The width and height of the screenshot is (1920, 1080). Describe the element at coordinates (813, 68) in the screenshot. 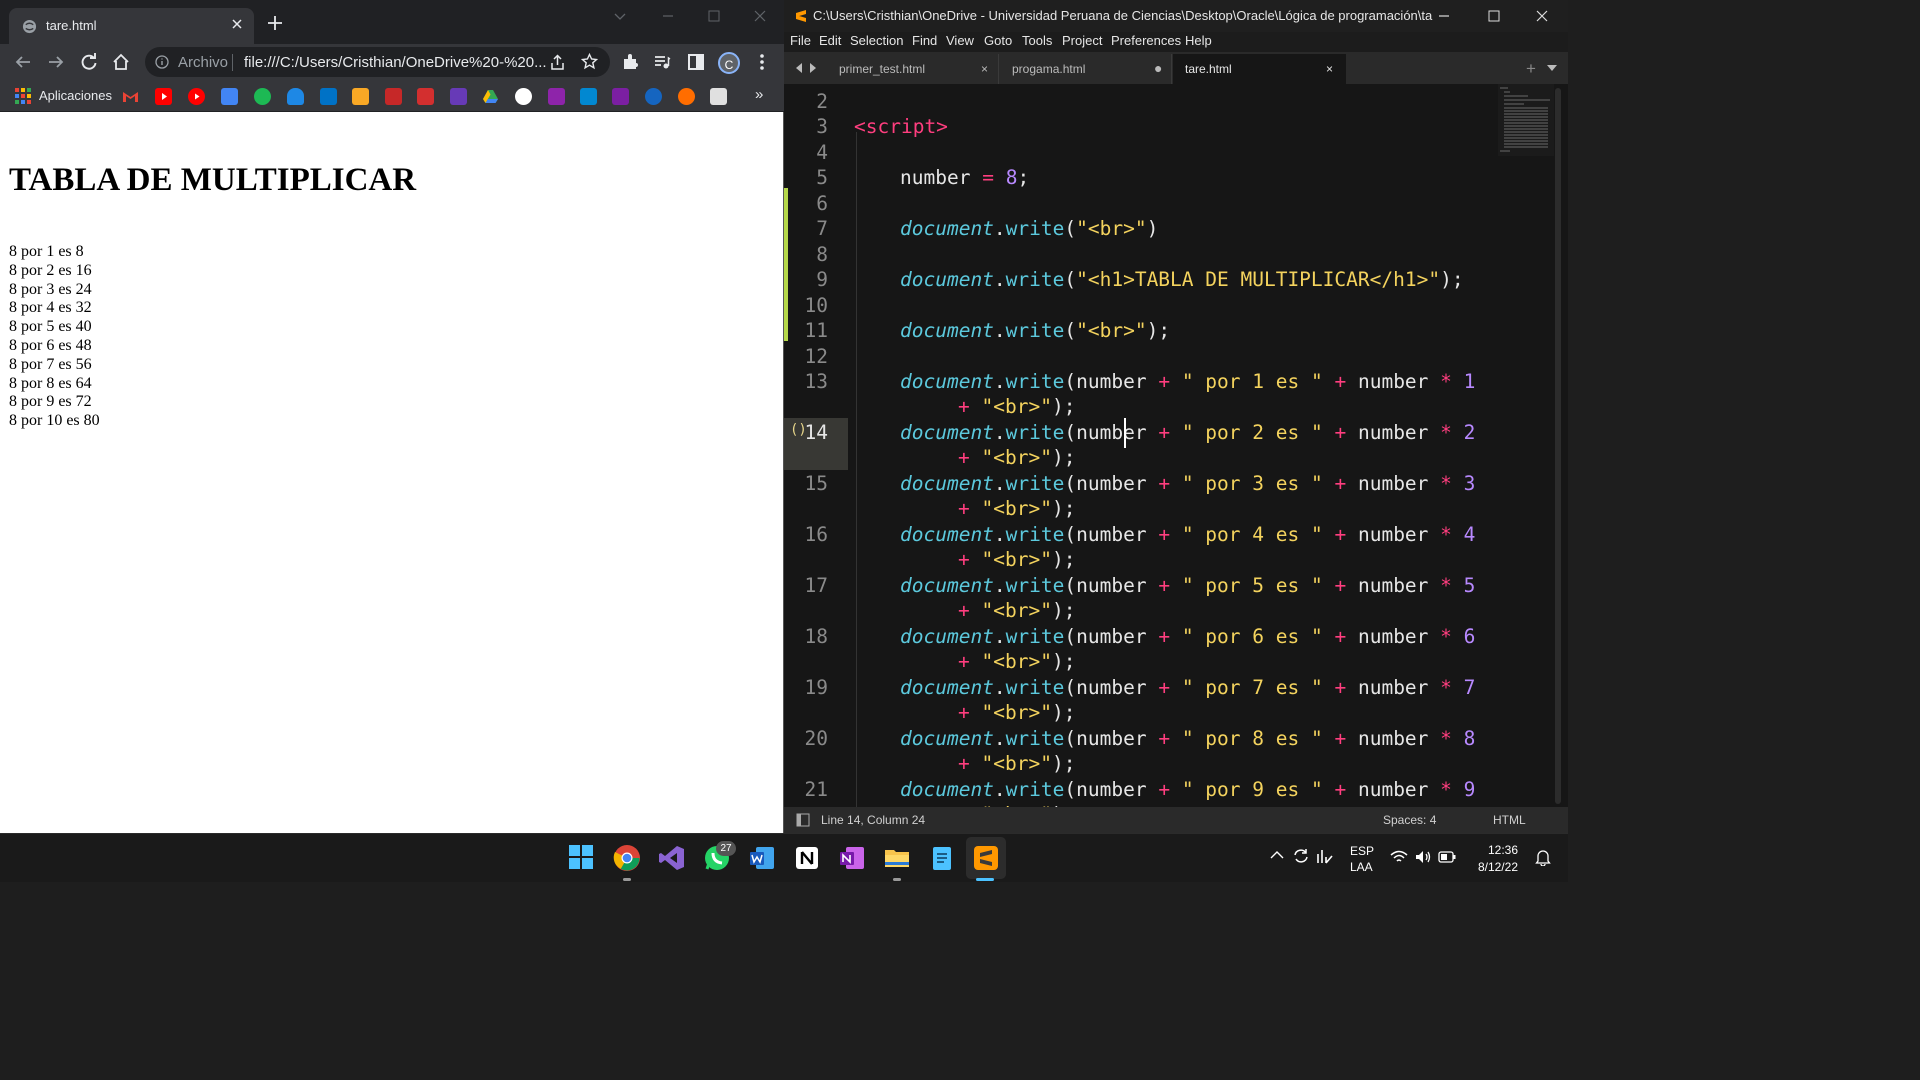

I see `tab-scroll-right-icon` at that location.